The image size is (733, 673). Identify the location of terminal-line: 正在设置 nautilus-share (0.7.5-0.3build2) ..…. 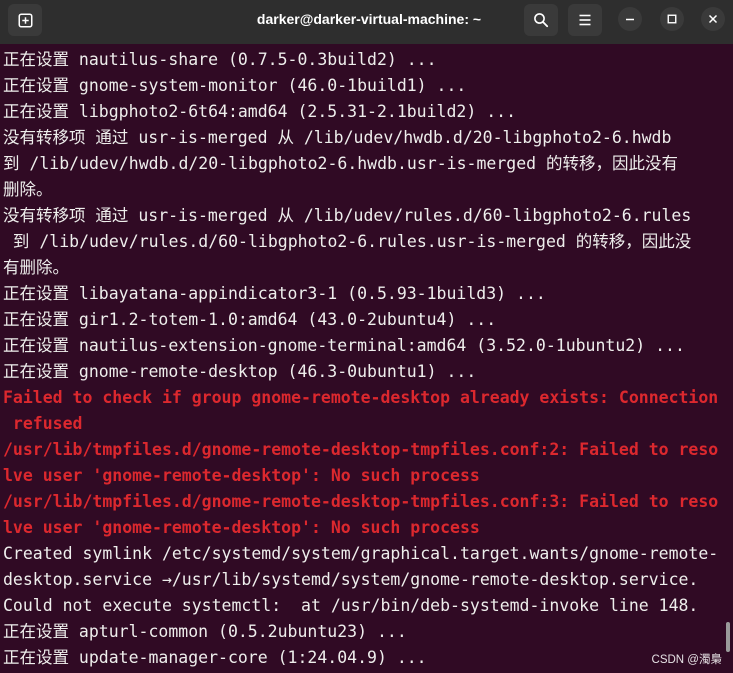
(220, 59).